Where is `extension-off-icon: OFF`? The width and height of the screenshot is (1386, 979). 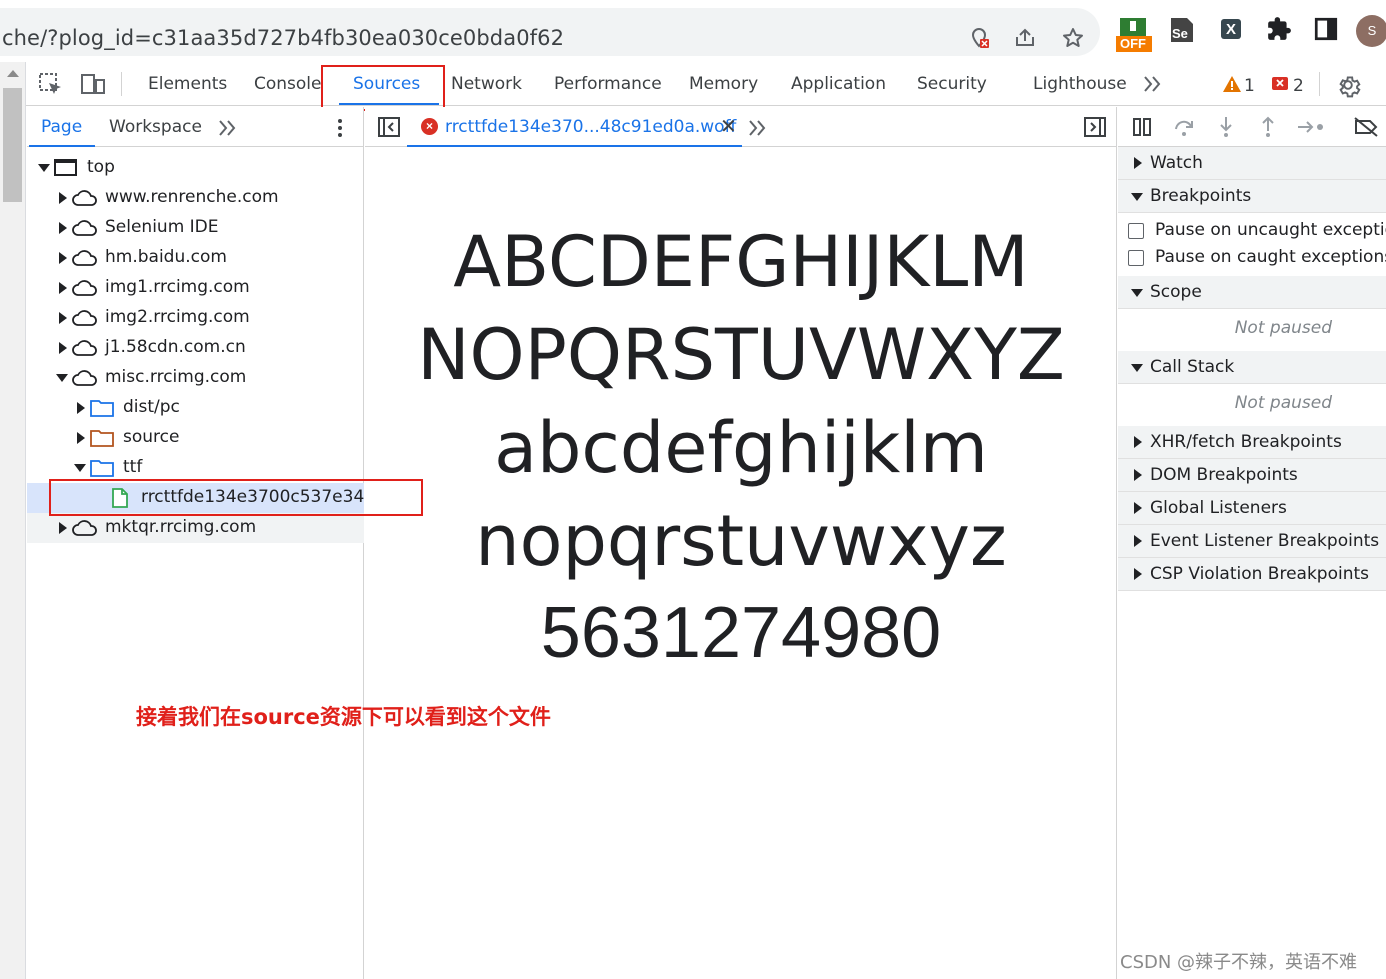 extension-off-icon: OFF is located at coordinates (1134, 34).